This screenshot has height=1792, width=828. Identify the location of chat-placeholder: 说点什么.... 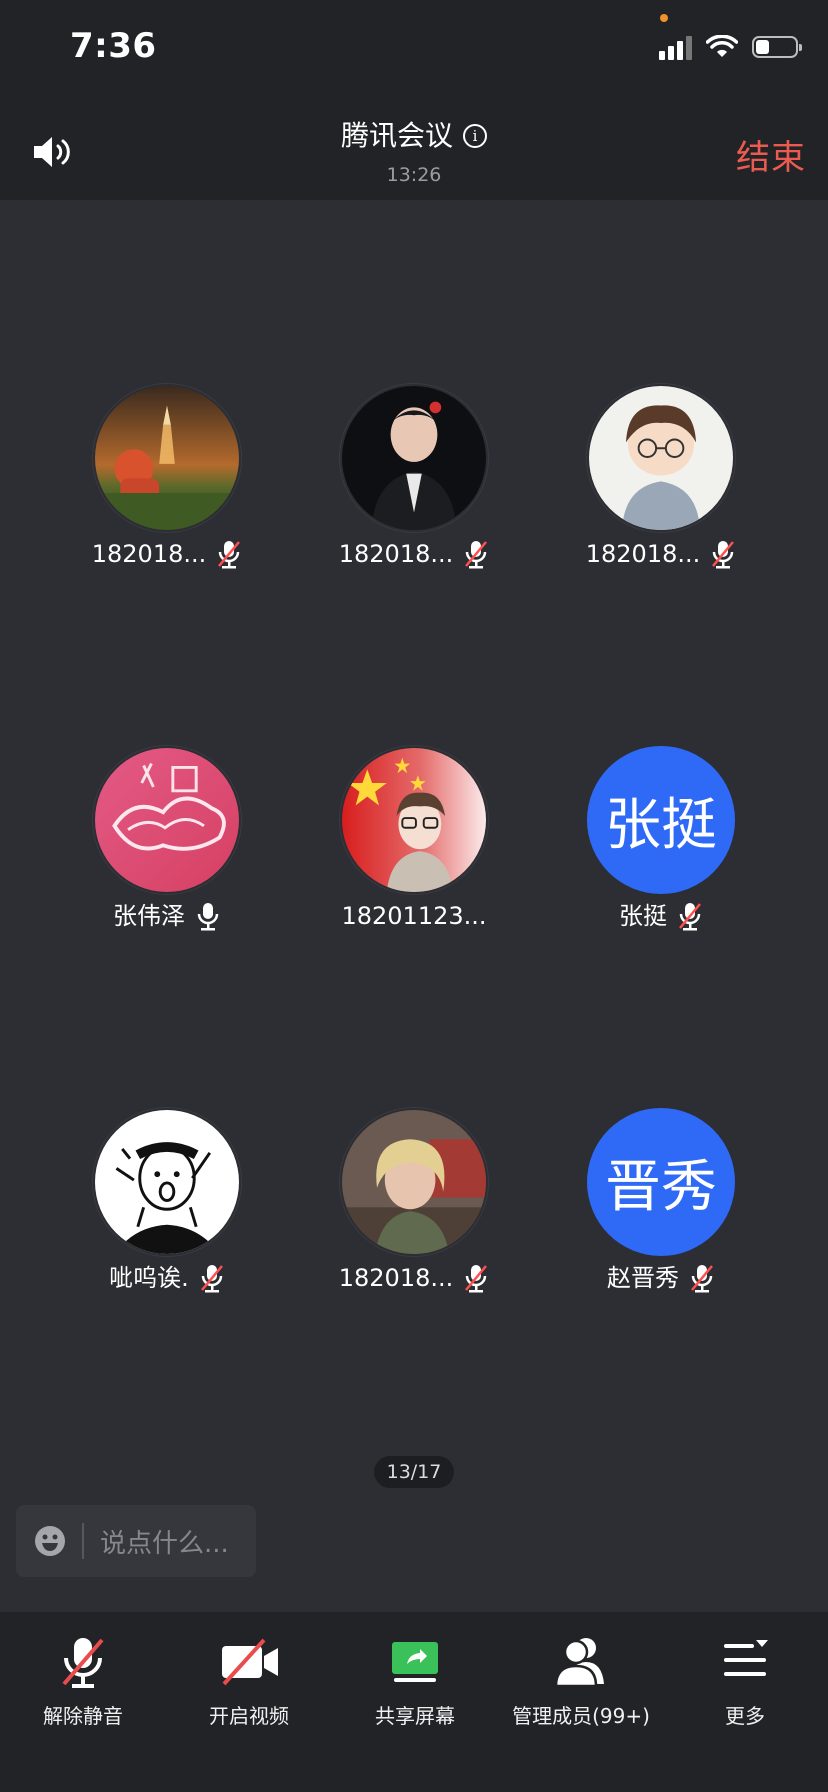
(164, 1543).